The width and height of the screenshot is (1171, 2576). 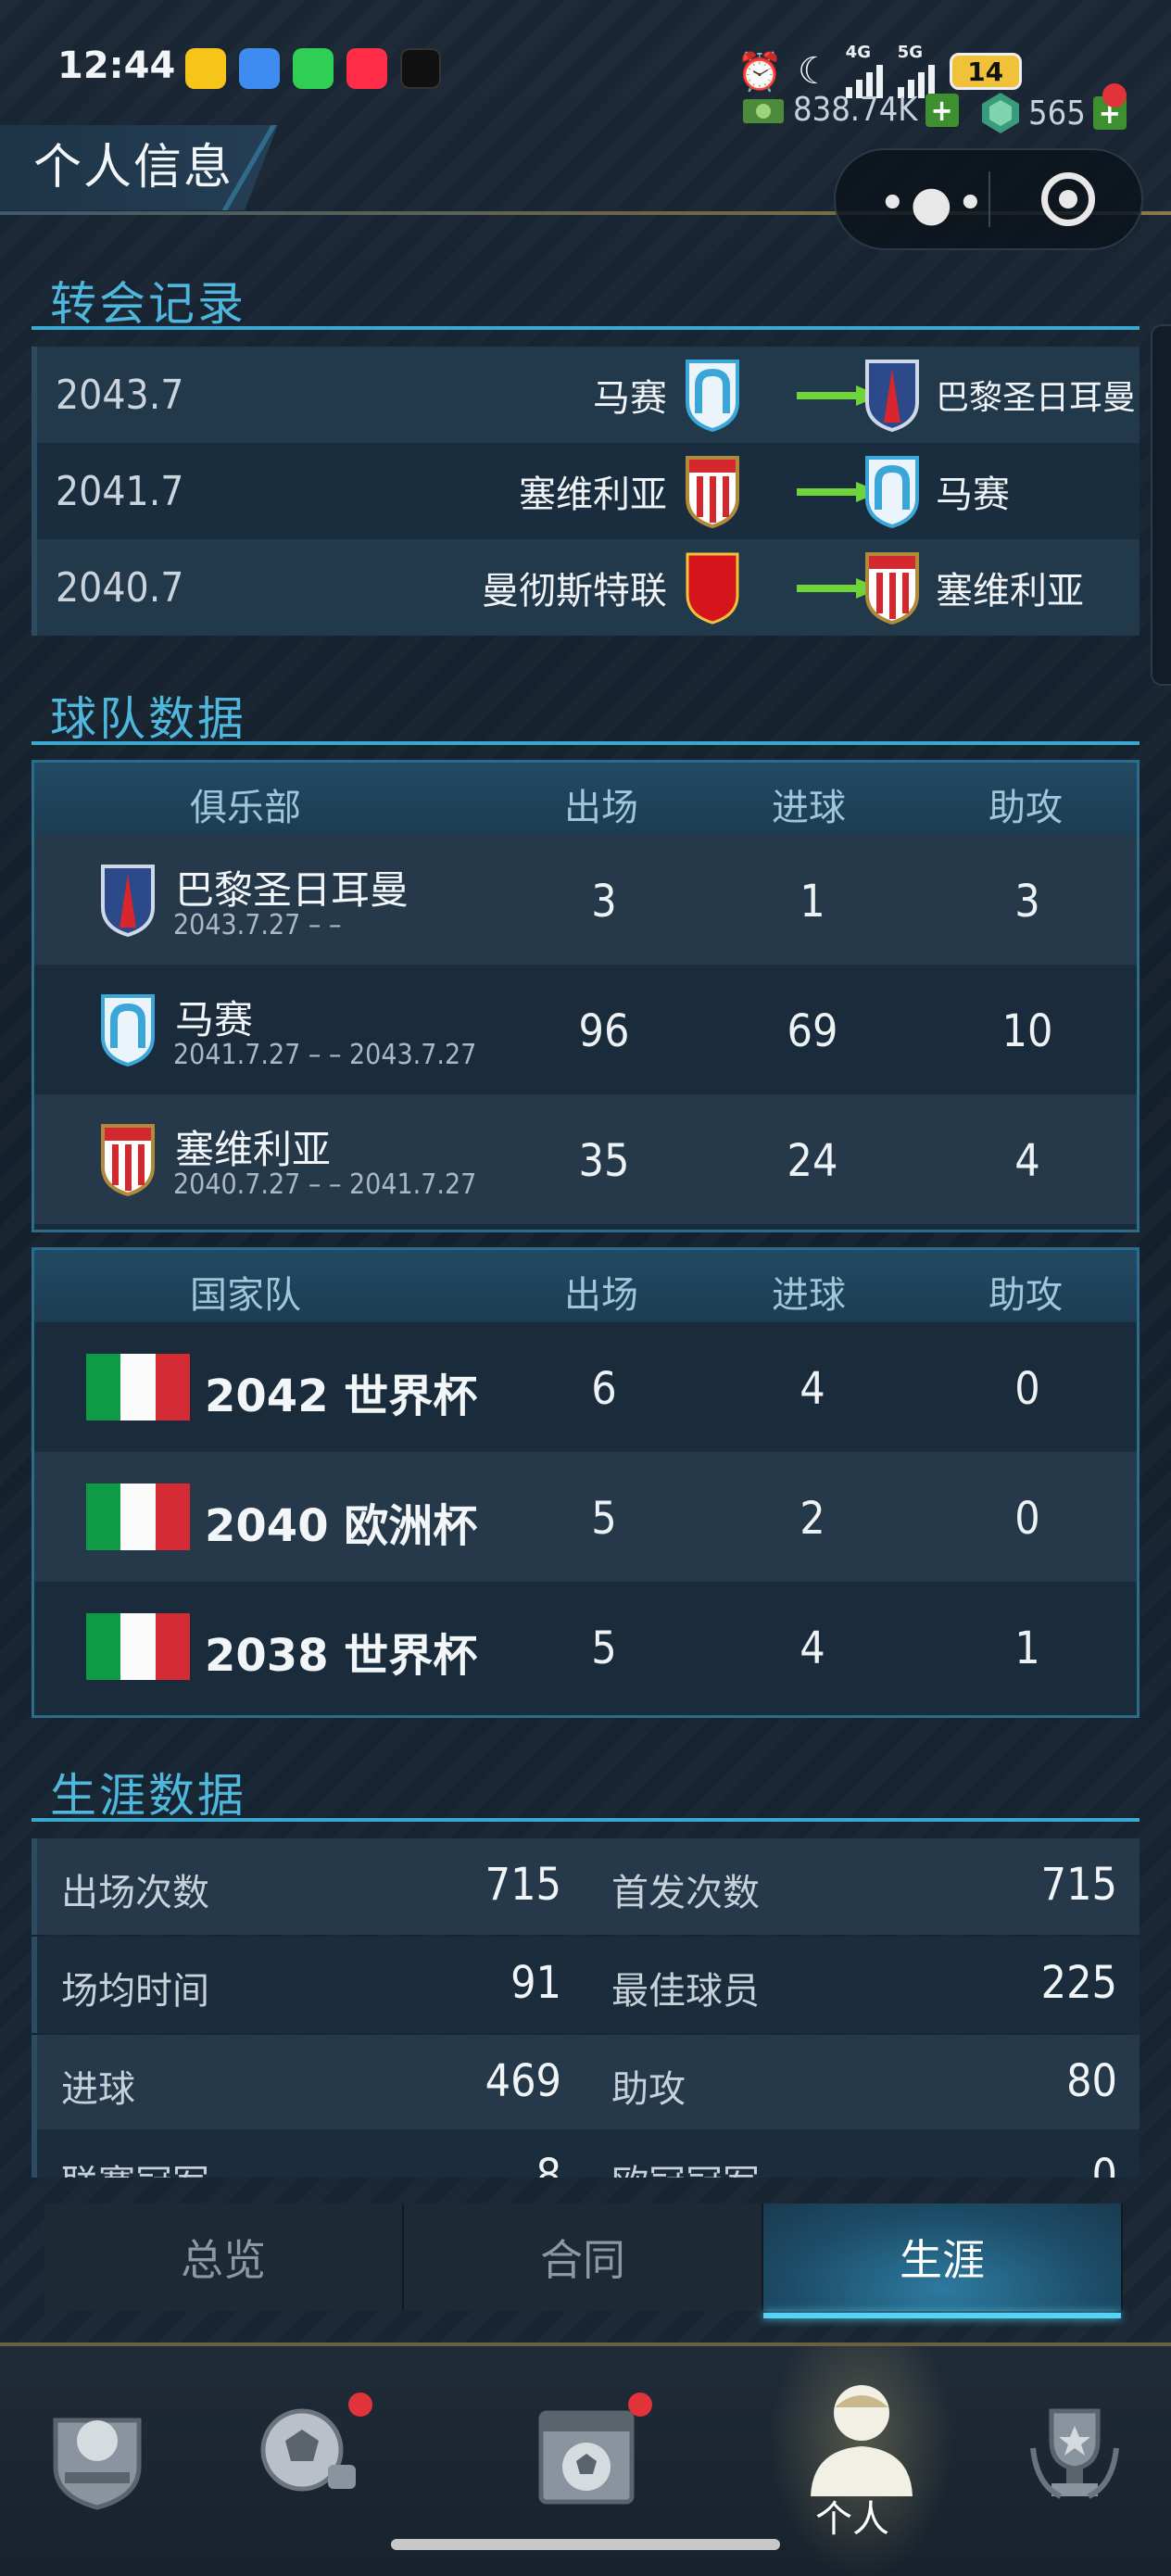 What do you see at coordinates (585, 1286) in the screenshot?
I see `national-table-header: 国家队 出场 进球 助攻` at bounding box center [585, 1286].